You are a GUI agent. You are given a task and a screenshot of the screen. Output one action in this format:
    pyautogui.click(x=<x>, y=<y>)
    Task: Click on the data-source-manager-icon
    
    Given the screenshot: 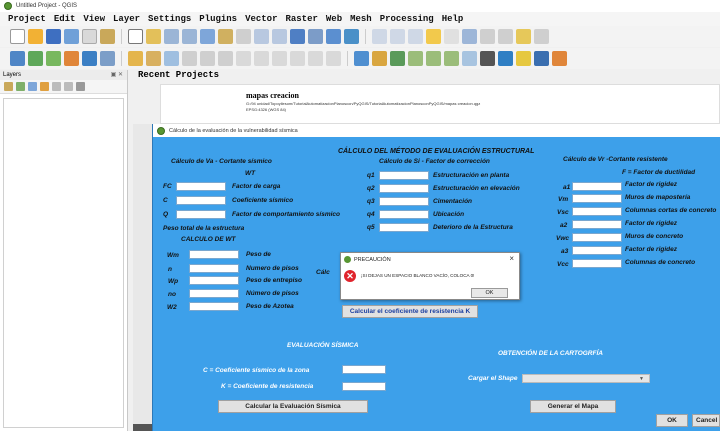 What is the action you would take?
    pyautogui.click(x=17, y=58)
    